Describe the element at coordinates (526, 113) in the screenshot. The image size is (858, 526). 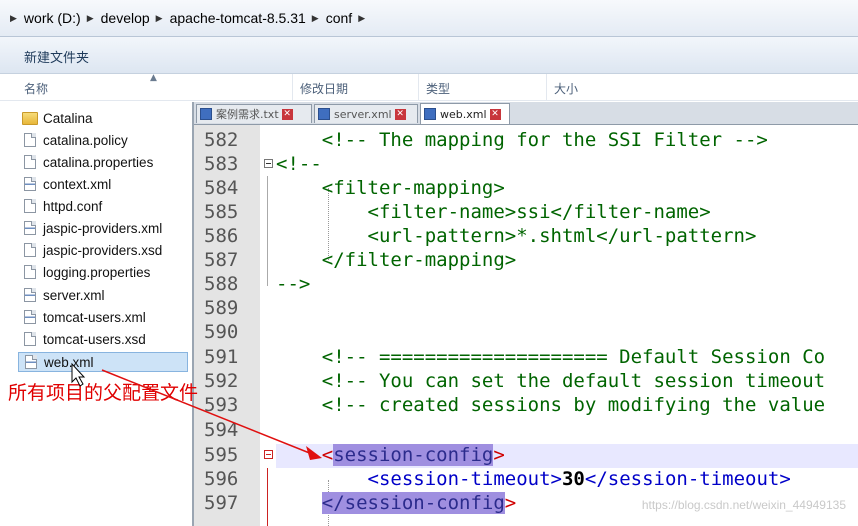
I see `tab-bar: 案例需求.txt ✕ server.xml ✕ web.xml ✕` at that location.